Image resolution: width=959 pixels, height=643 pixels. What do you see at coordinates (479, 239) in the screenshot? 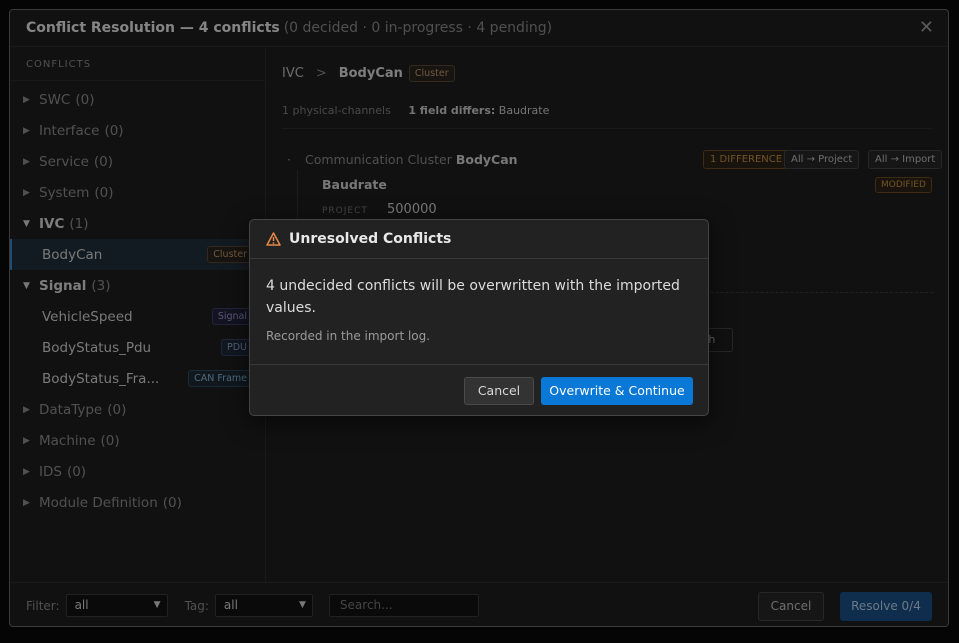
I see `dialog-header: Unresolved Conflicts` at bounding box center [479, 239].